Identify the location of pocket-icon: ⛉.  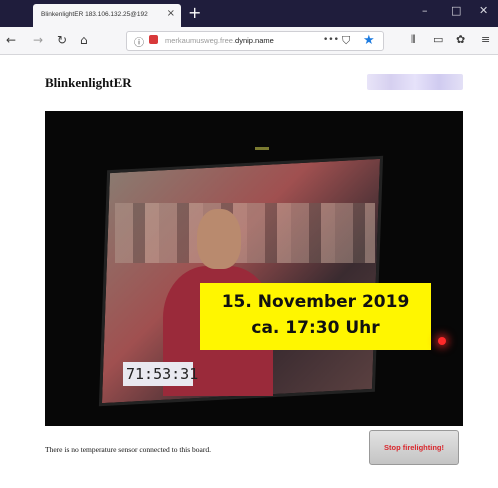
(346, 41).